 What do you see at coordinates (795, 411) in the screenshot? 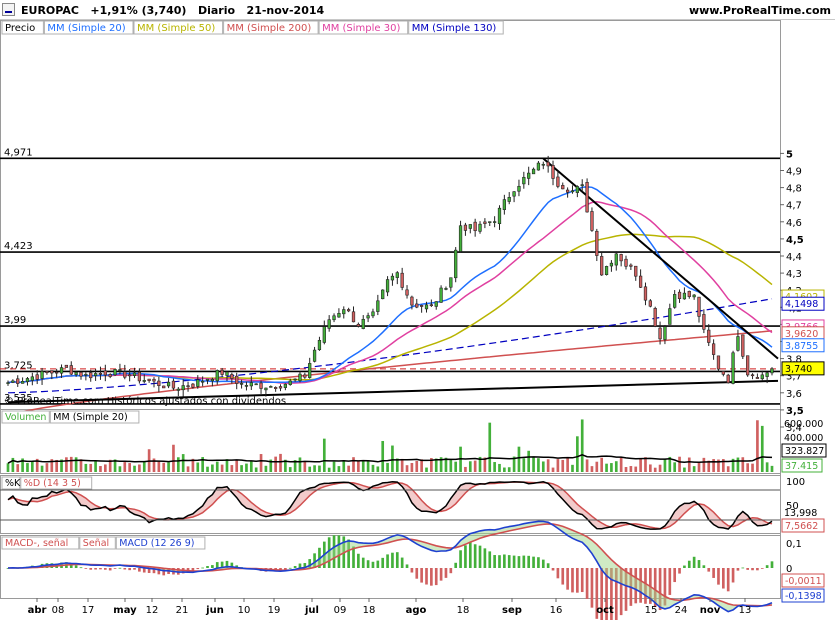
I see `price-tick-label: 3,5` at bounding box center [795, 411].